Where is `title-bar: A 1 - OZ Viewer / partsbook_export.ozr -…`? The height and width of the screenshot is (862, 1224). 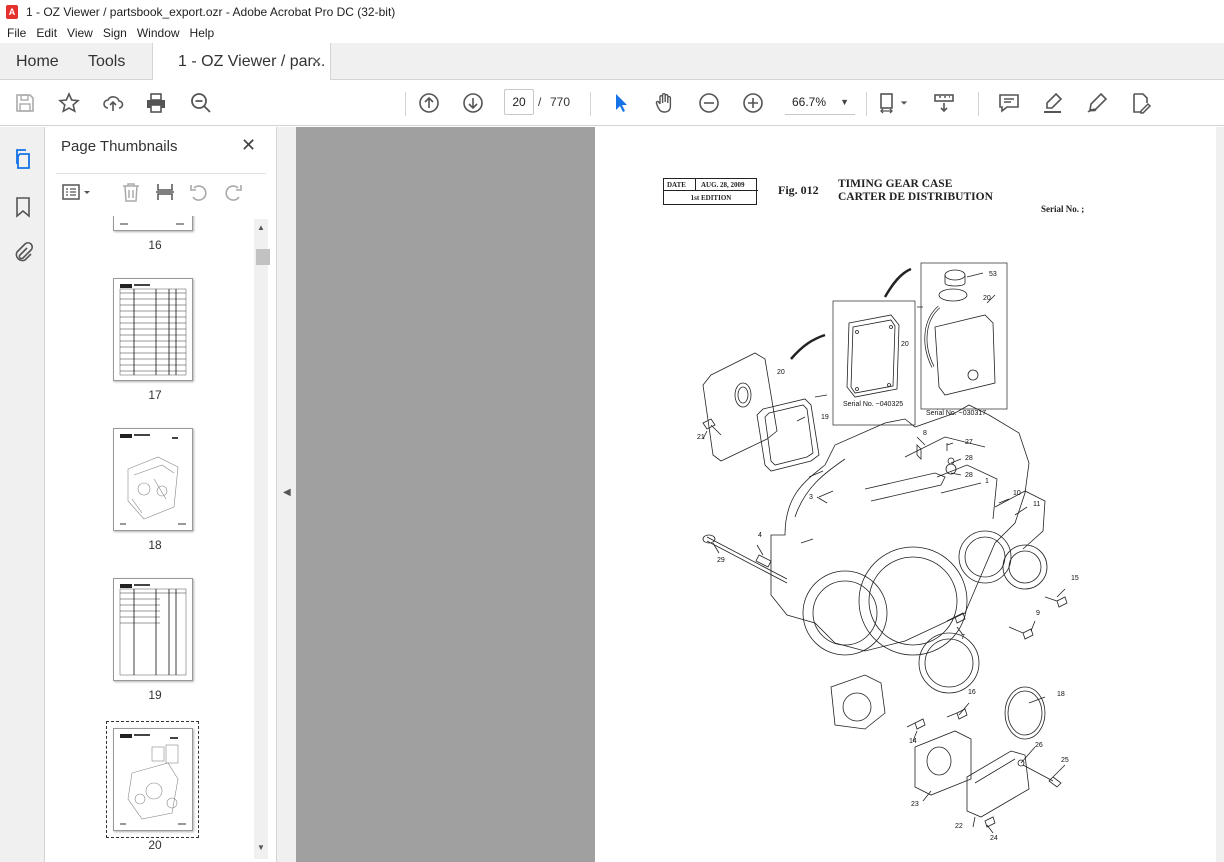
title-bar: A 1 - OZ Viewer / partsbook_export.ozr -… is located at coordinates (612, 11).